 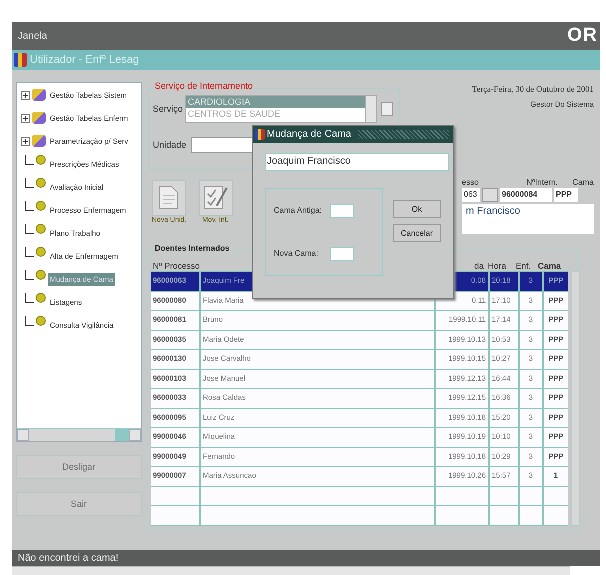 What do you see at coordinates (275, 102) in the screenshot?
I see `list-option: CARDIOLOGIA` at bounding box center [275, 102].